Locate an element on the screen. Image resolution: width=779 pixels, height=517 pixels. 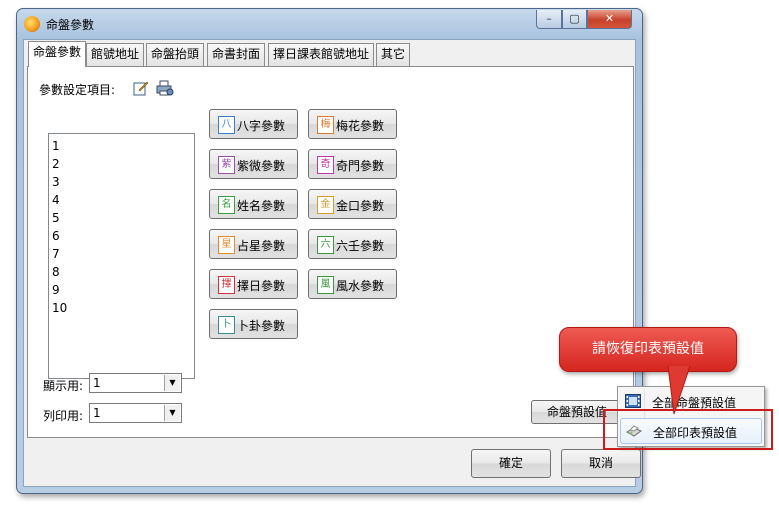
ziwei-icon: 紫 is located at coordinates (226, 165).